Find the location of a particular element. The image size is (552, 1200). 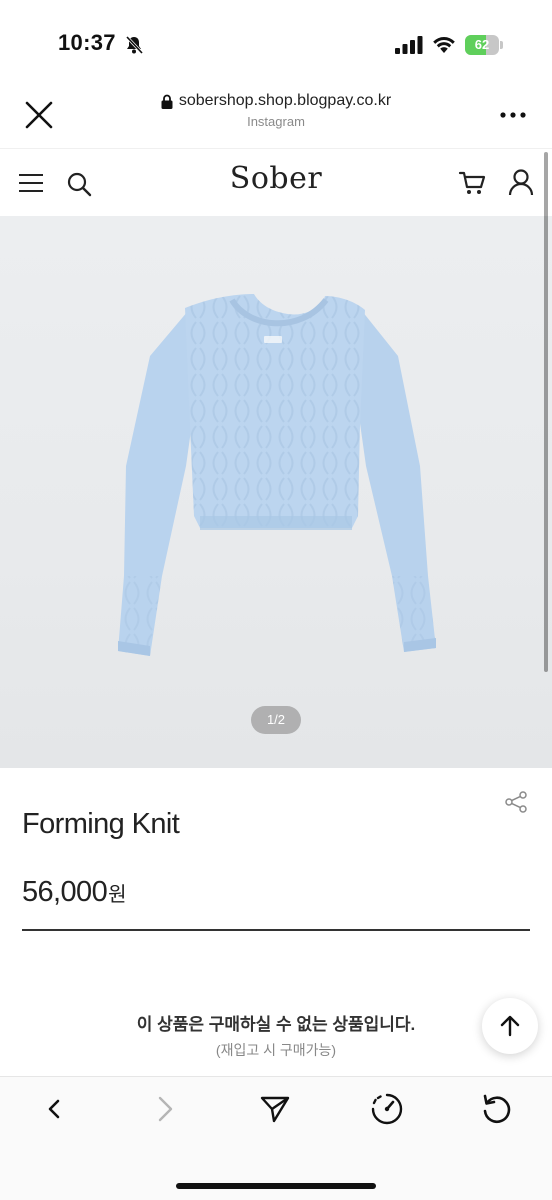

close-icon is located at coordinates (39, 115).